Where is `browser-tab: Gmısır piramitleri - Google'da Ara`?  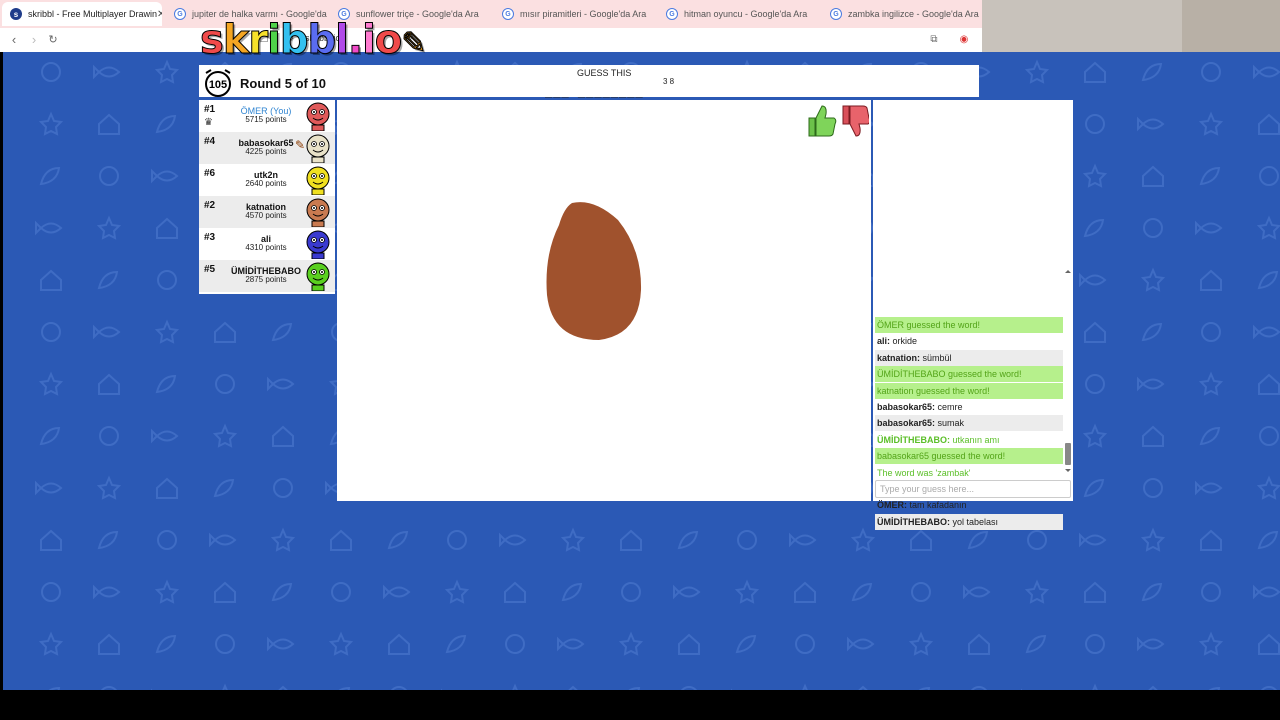
browser-tab: Gmısır piramitleri - Google'da Ara is located at coordinates (575, 14).